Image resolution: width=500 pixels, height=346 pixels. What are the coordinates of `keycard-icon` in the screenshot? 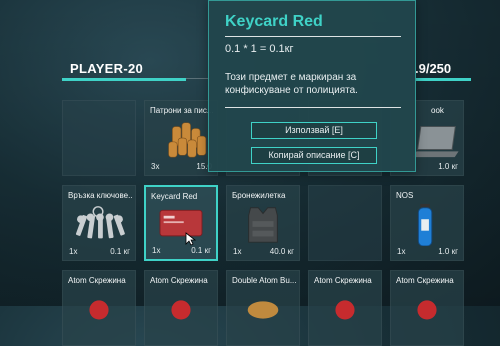 It's located at (181, 224).